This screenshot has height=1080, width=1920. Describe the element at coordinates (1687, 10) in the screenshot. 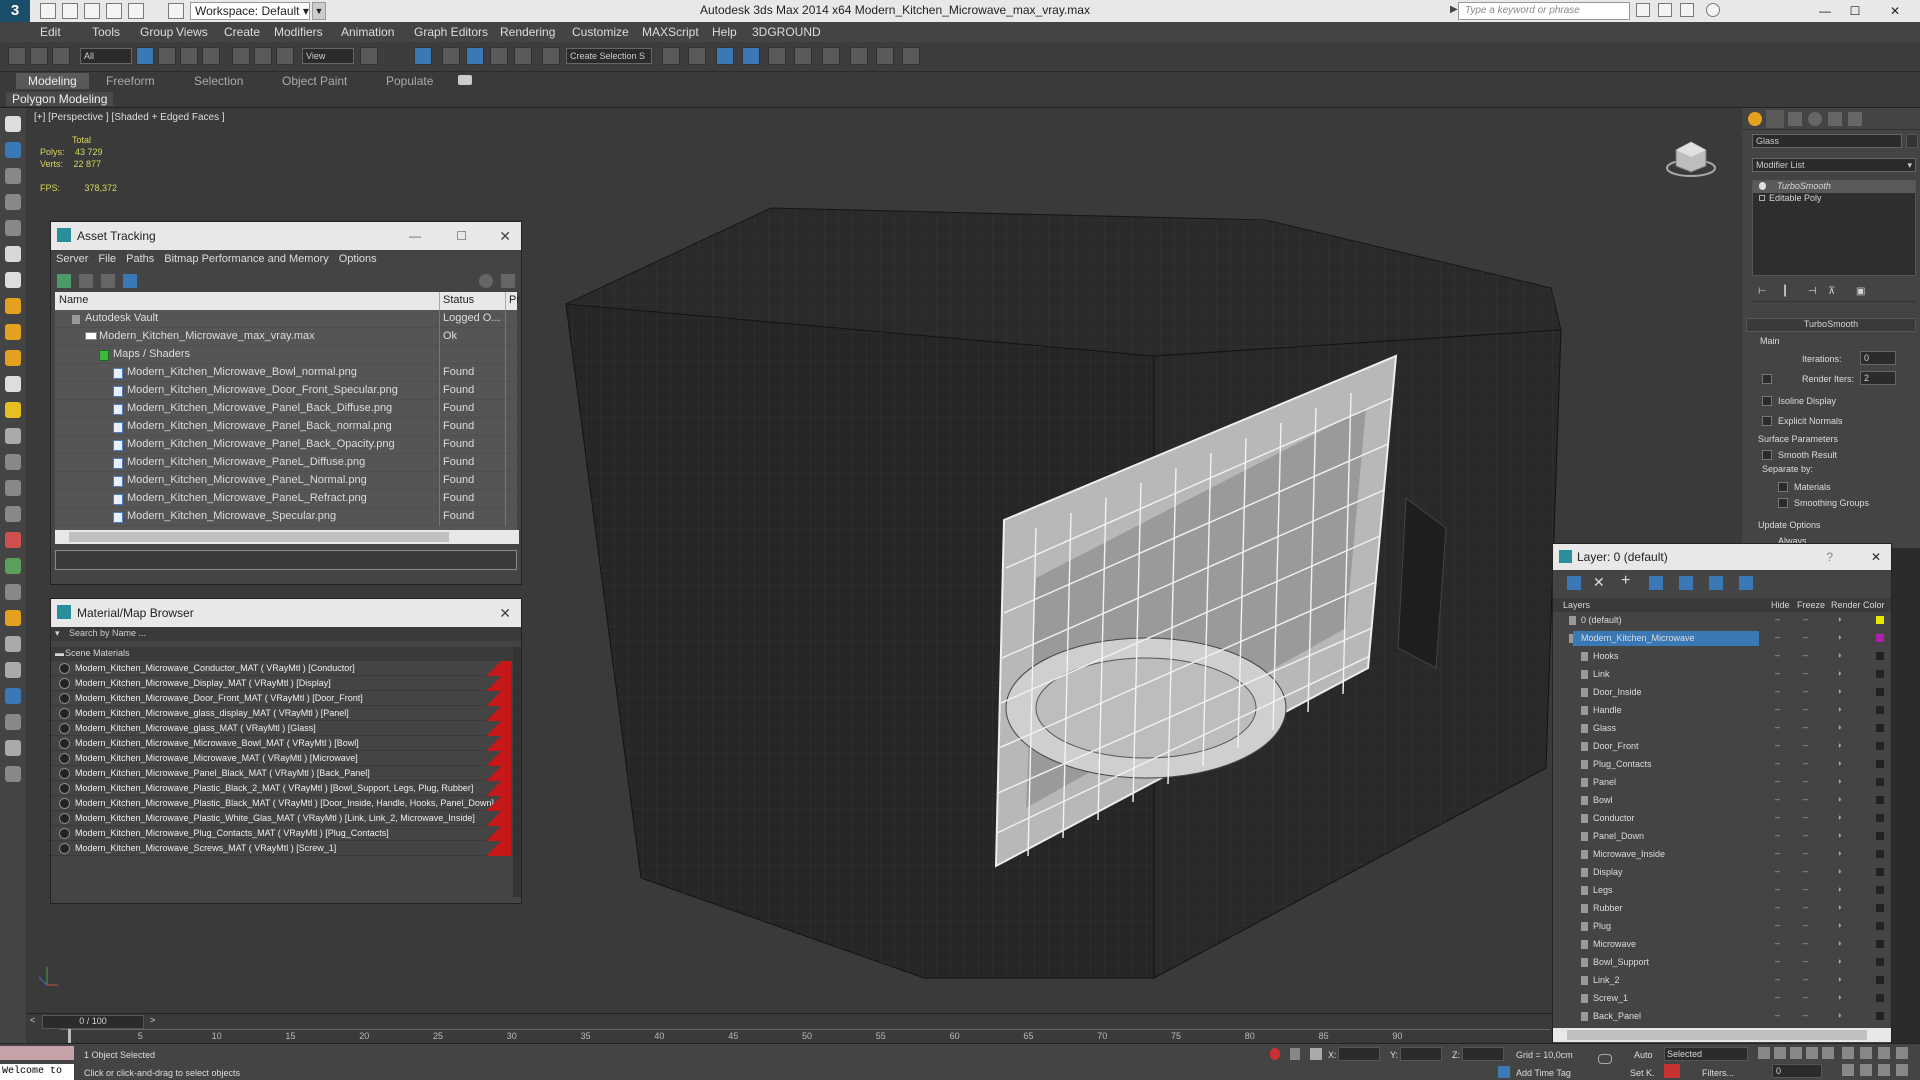

I see `star-icon` at that location.